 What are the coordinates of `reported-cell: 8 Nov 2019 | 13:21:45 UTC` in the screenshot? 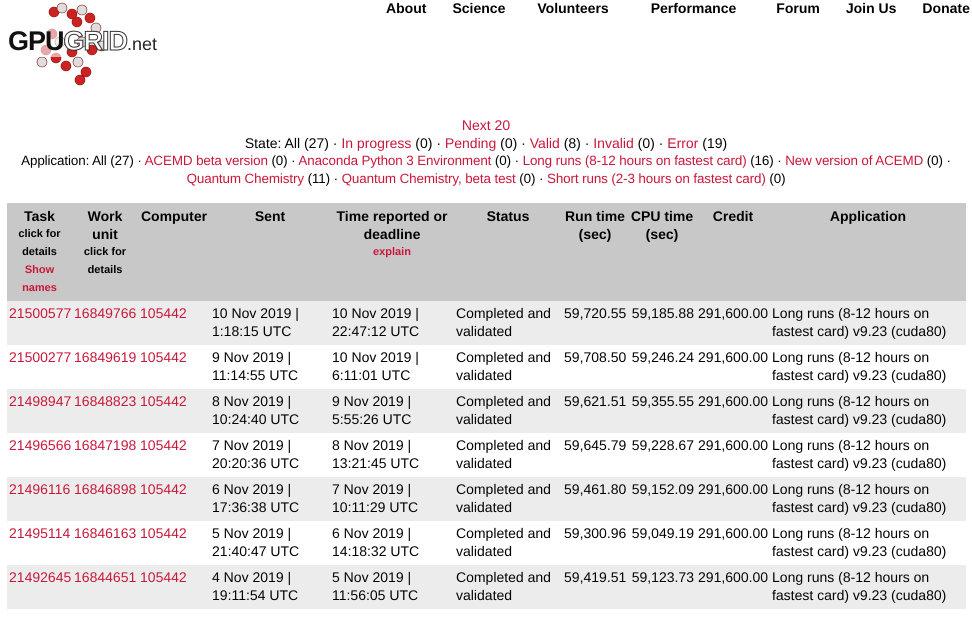 It's located at (376, 454).